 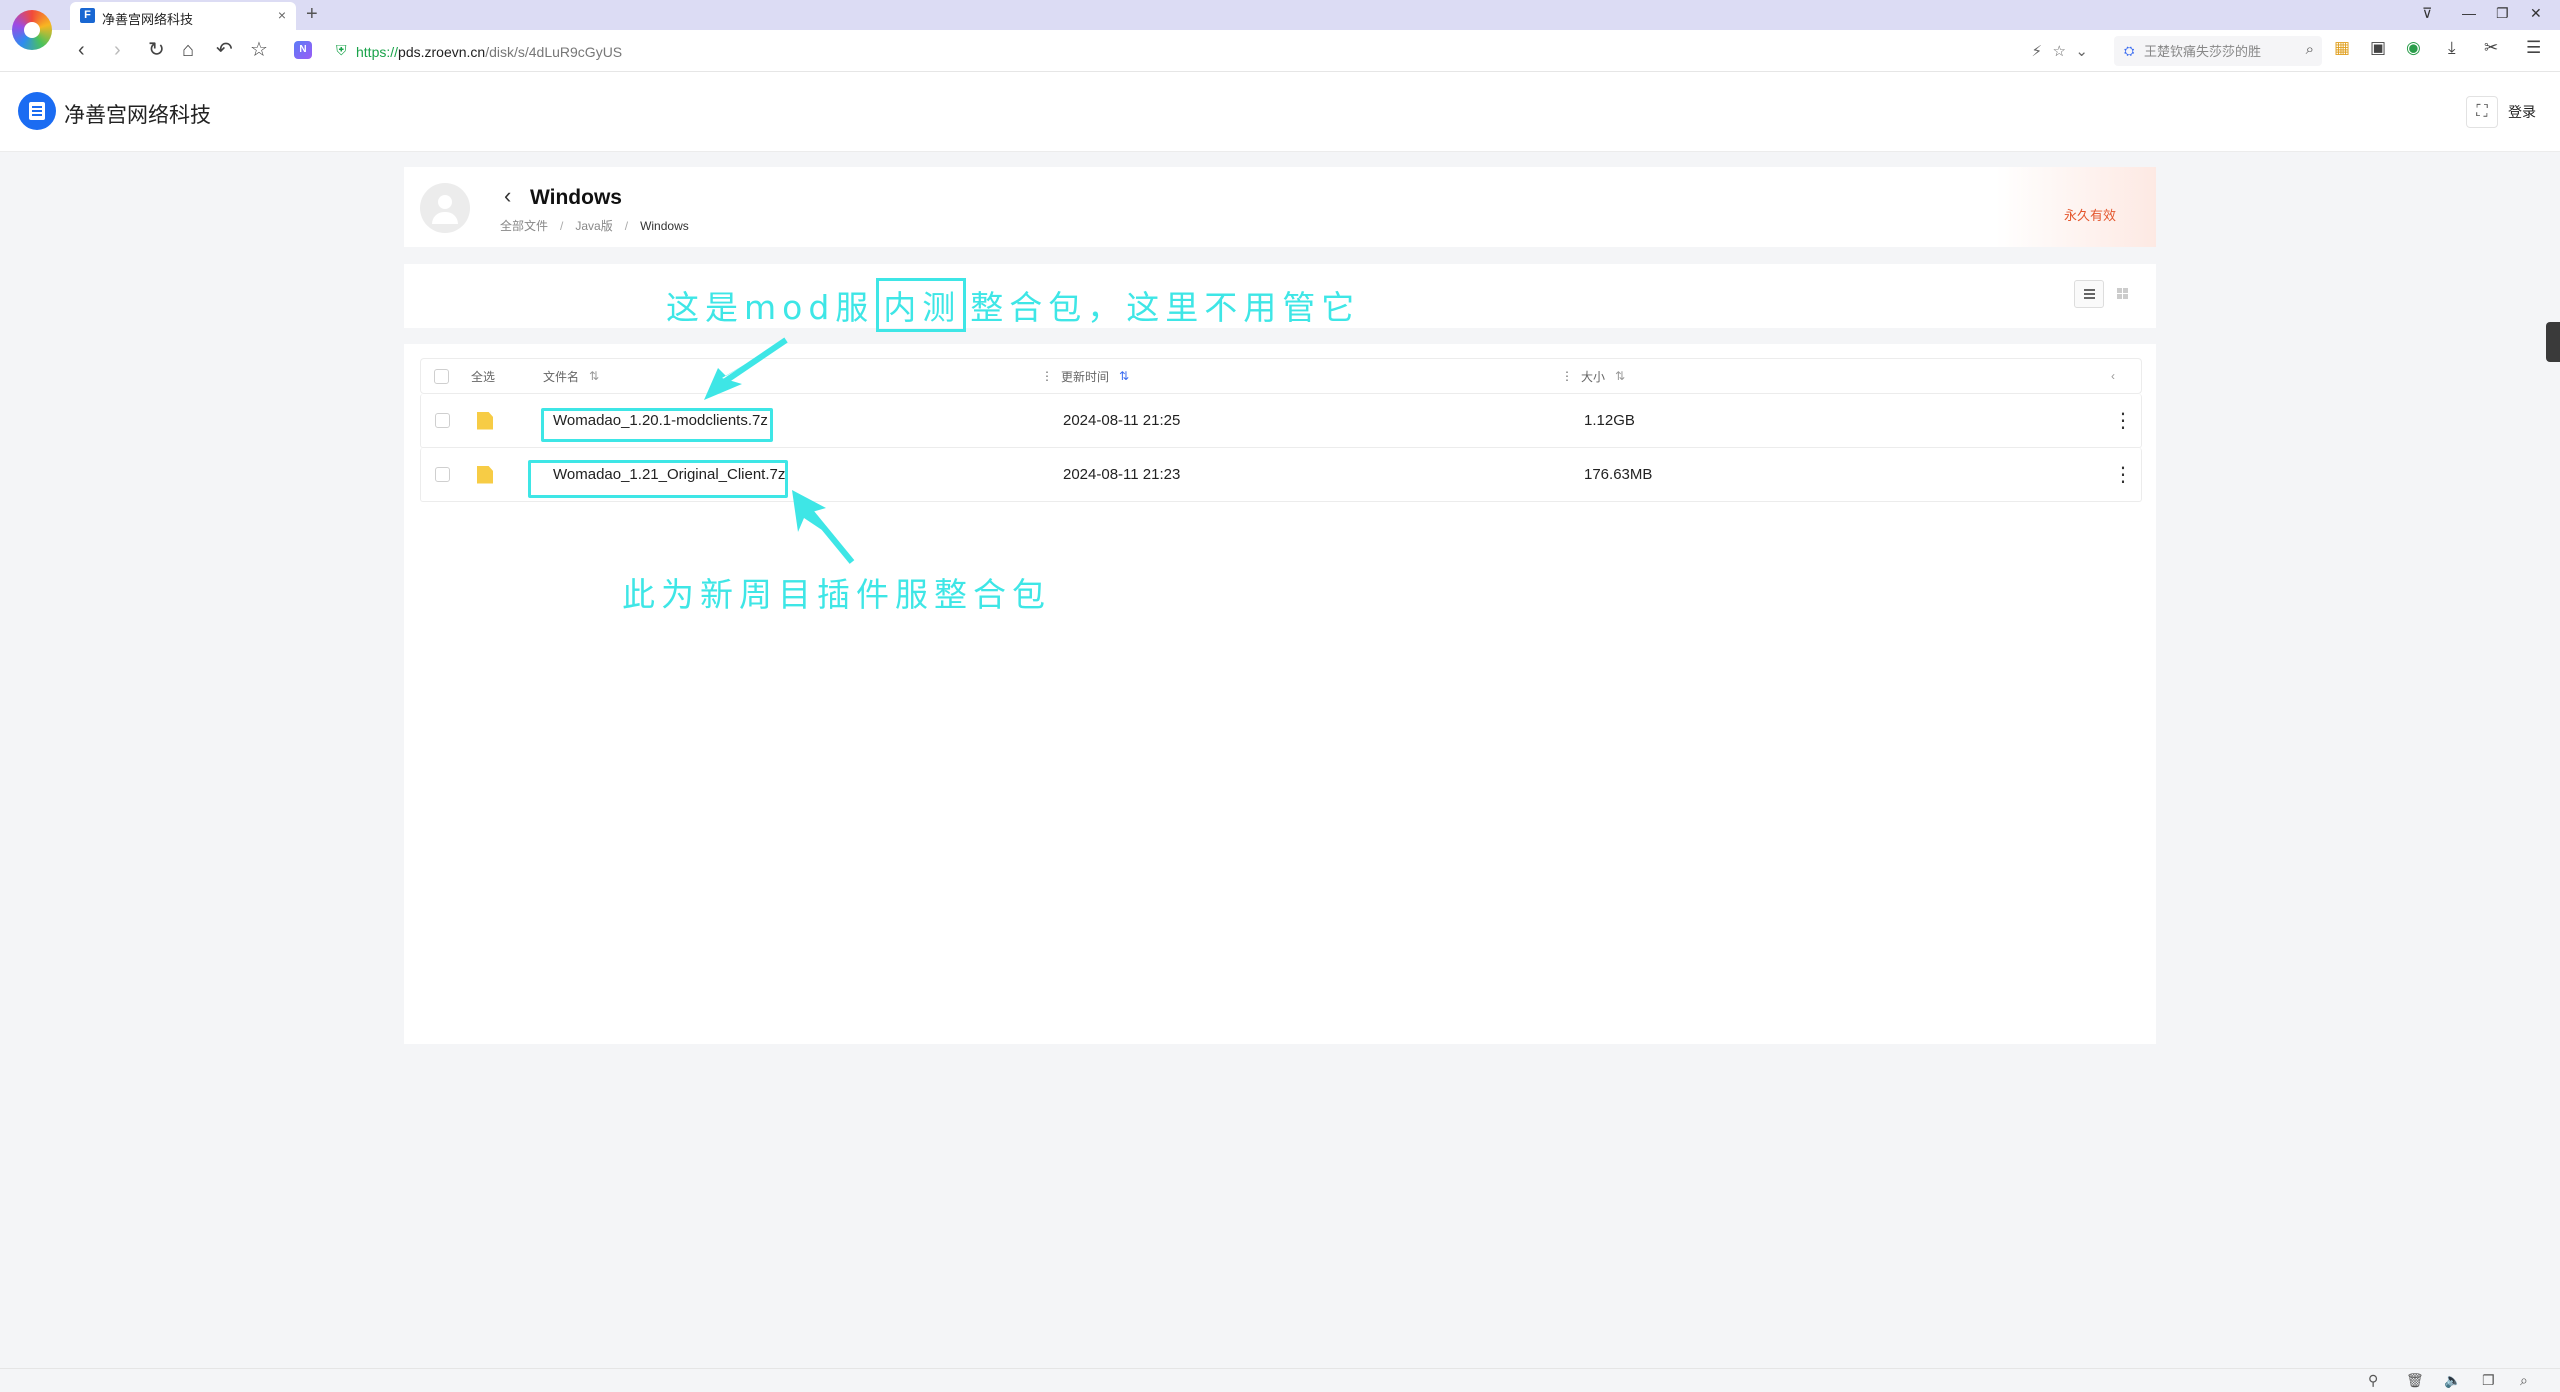 I want to click on restore-icon: ❐, so click(x=2502, y=13).